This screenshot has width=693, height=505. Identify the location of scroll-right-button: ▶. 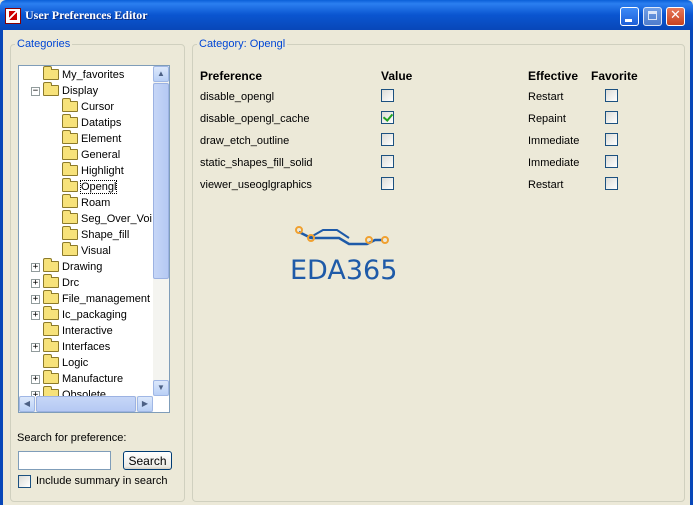
(145, 404).